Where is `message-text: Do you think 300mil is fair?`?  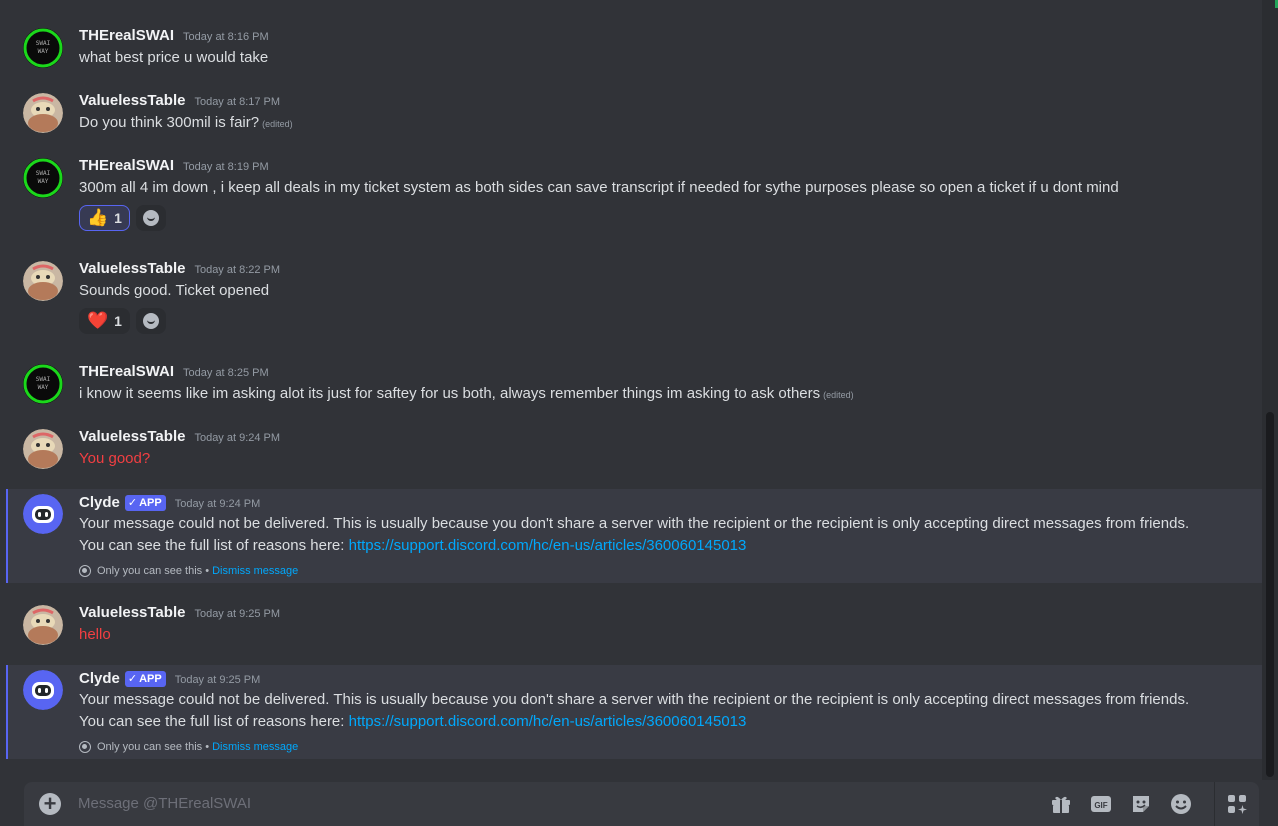
message-text: Do you think 300mil is fair? is located at coordinates (169, 122).